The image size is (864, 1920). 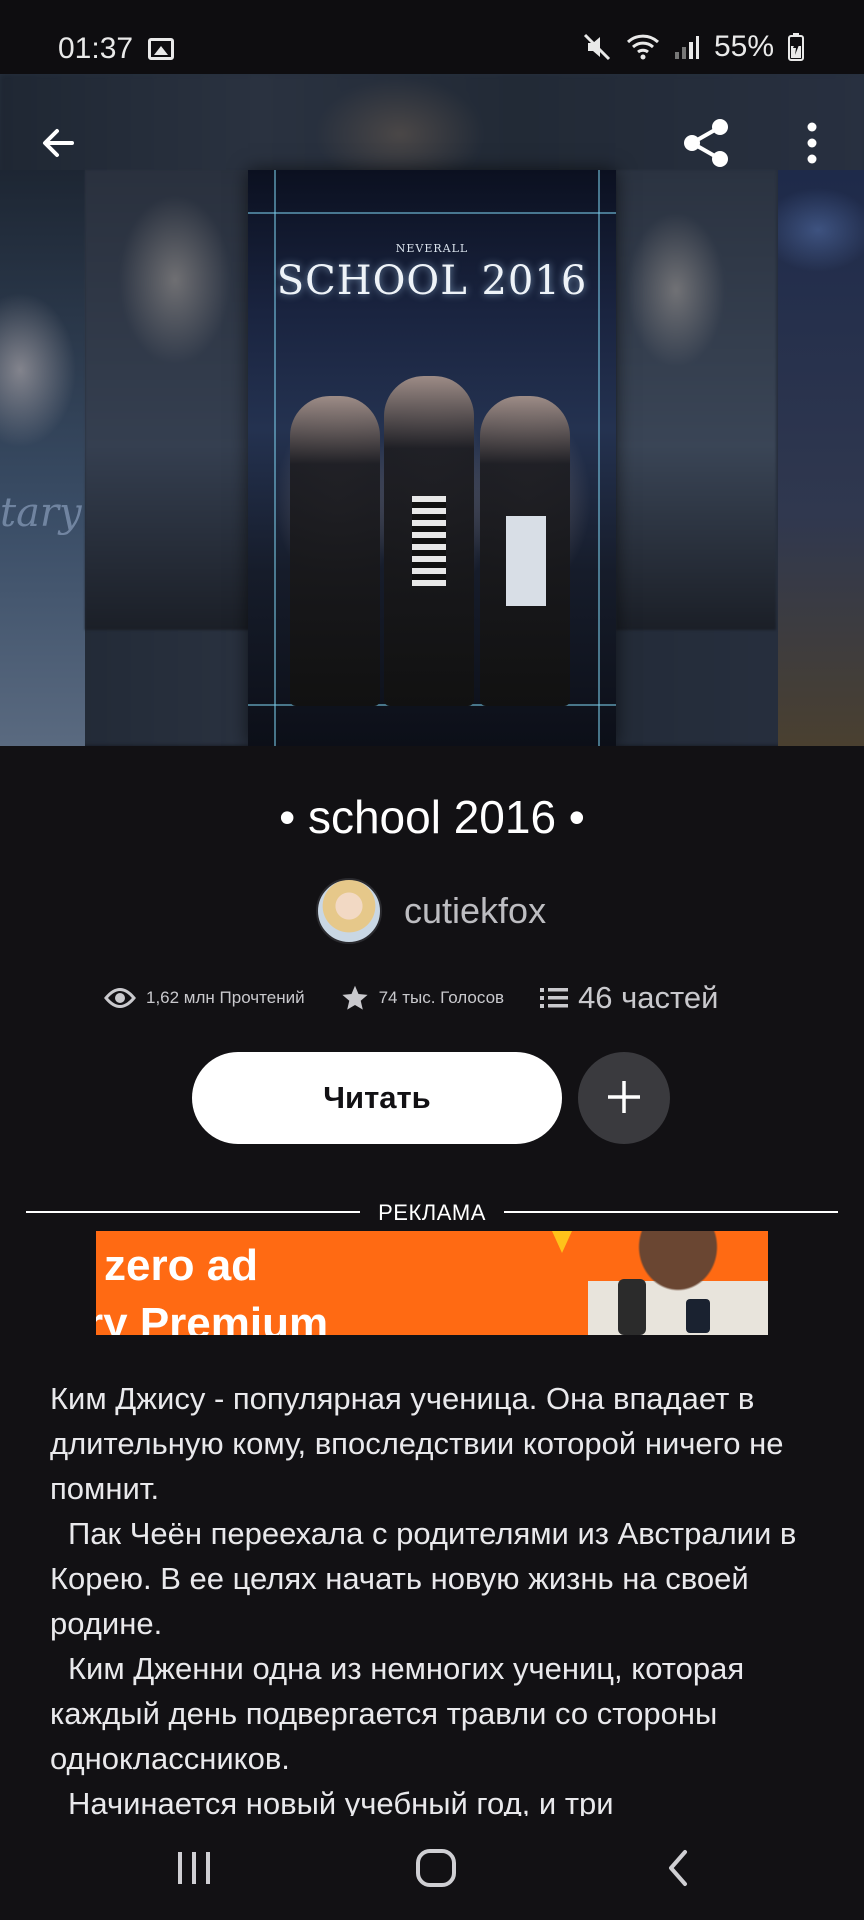 What do you see at coordinates (678, 1283) in the screenshot?
I see `ad-person-image` at bounding box center [678, 1283].